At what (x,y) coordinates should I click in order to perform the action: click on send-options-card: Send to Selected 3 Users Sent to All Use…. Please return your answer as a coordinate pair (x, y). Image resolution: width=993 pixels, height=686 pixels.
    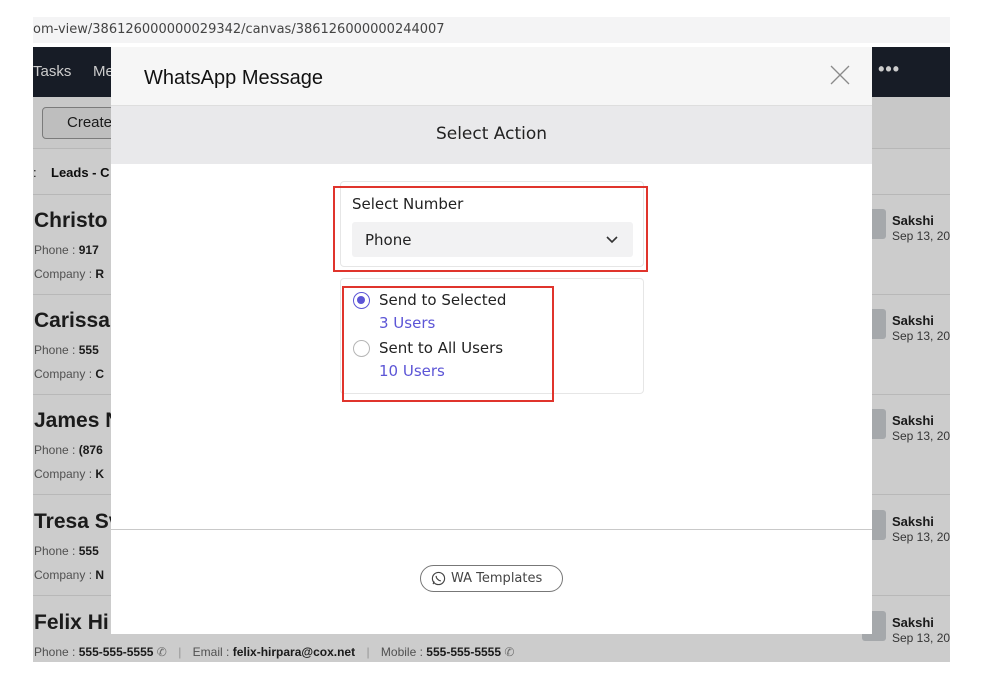
    Looking at the image, I should click on (492, 336).